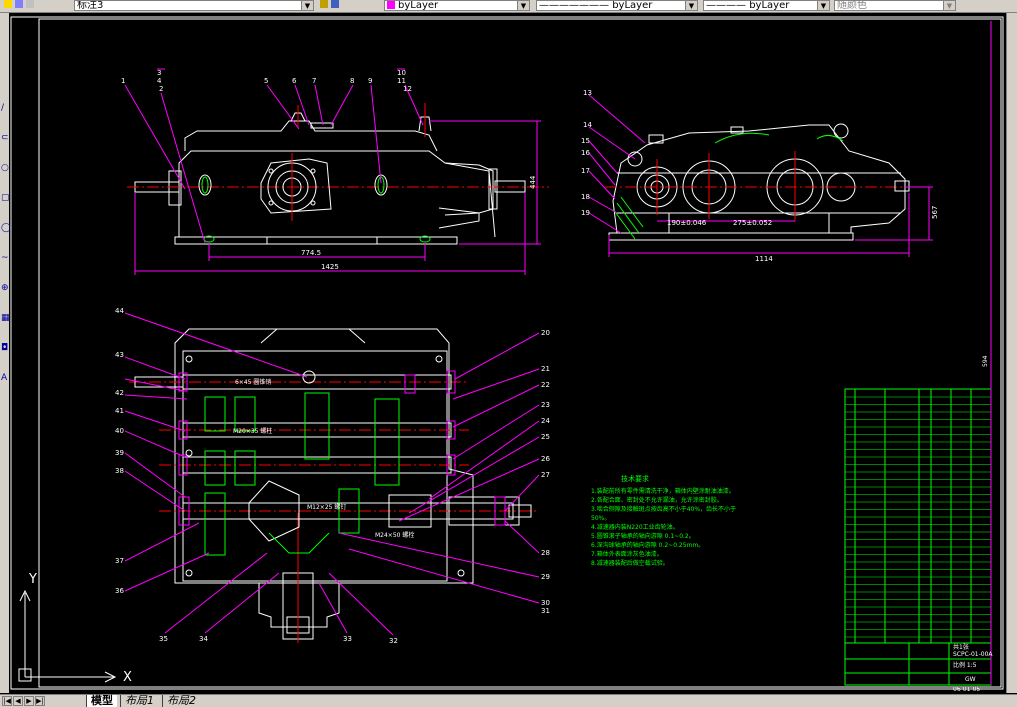  I want to click on dim-text: 594, so click(985, 361).